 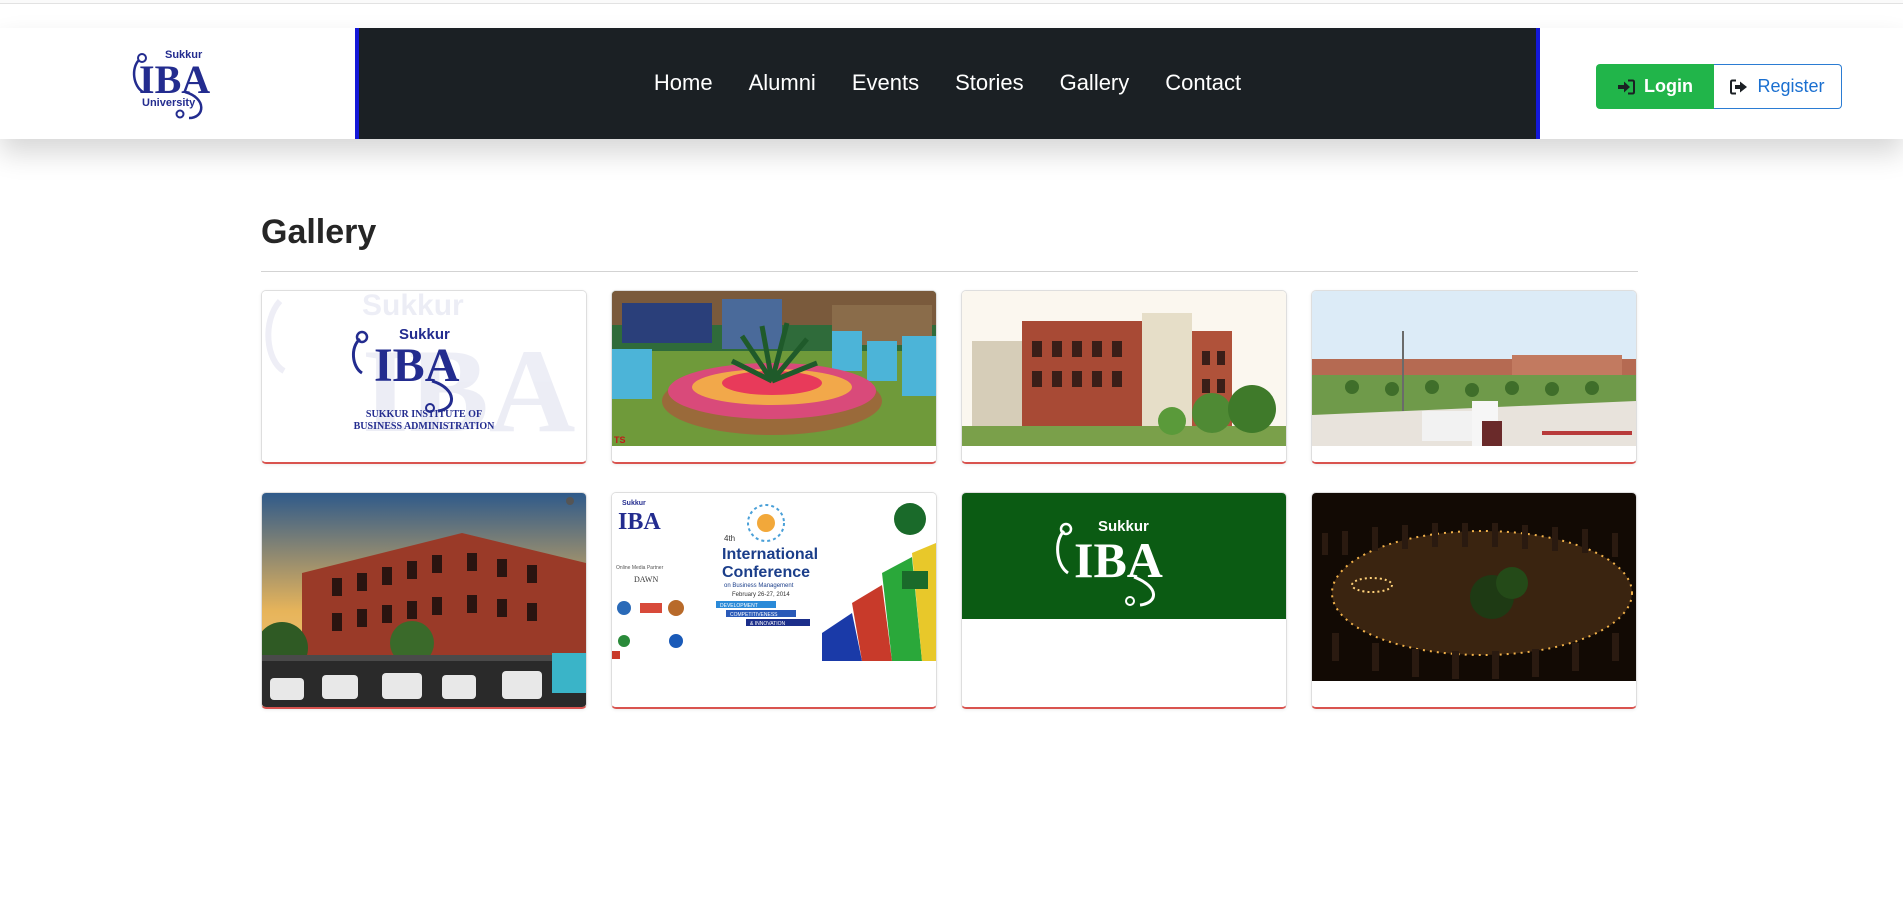 What do you see at coordinates (767, 624) in the screenshot?
I see `svg-text: & INNOVATION` at bounding box center [767, 624].